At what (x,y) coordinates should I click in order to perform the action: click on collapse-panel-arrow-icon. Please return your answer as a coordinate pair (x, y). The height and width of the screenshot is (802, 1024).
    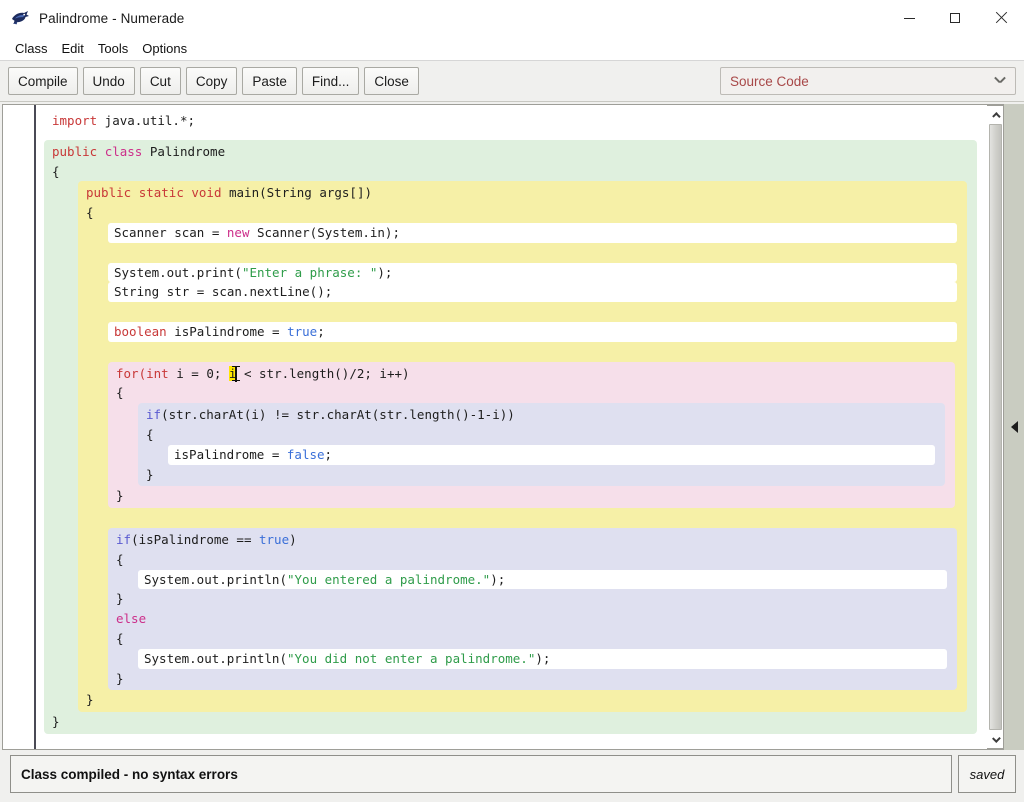
    Looking at the image, I should click on (1014, 427).